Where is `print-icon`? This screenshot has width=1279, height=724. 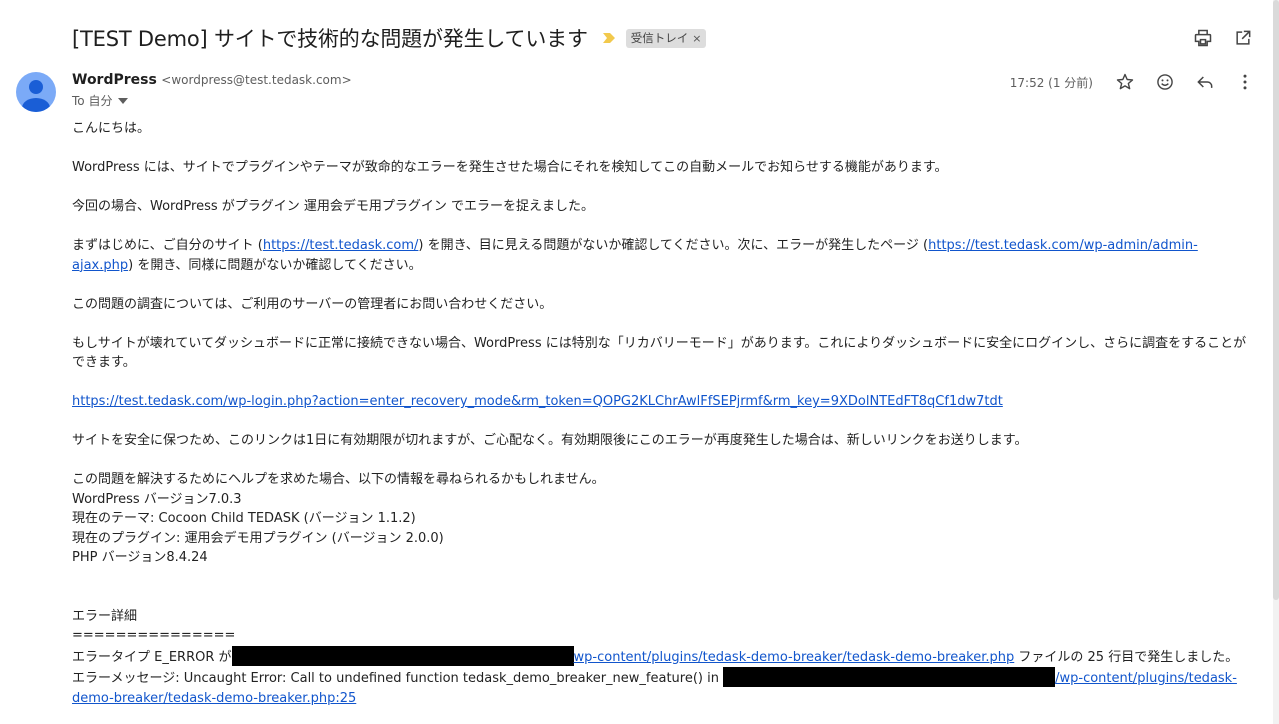
print-icon is located at coordinates (1203, 38).